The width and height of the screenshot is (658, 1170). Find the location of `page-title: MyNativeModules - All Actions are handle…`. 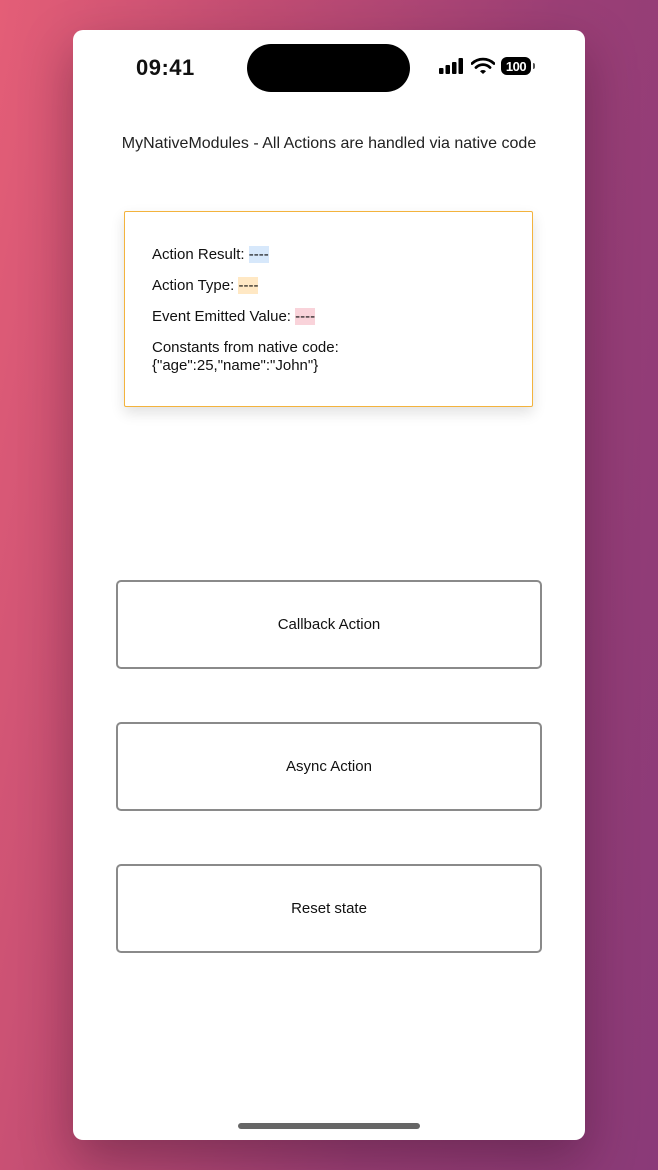

page-title: MyNativeModules - All Actions are handle… is located at coordinates (329, 143).